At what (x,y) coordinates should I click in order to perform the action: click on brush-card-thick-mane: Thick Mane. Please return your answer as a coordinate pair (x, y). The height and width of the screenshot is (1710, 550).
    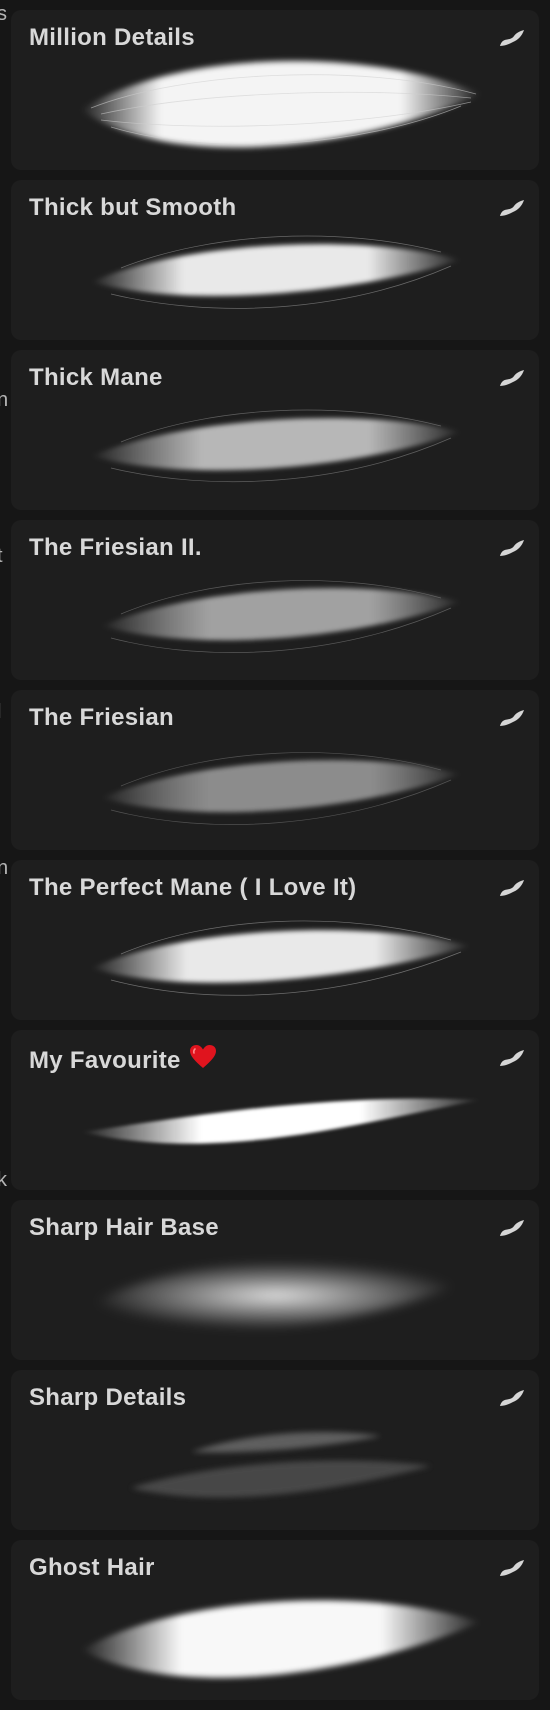
    Looking at the image, I should click on (275, 430).